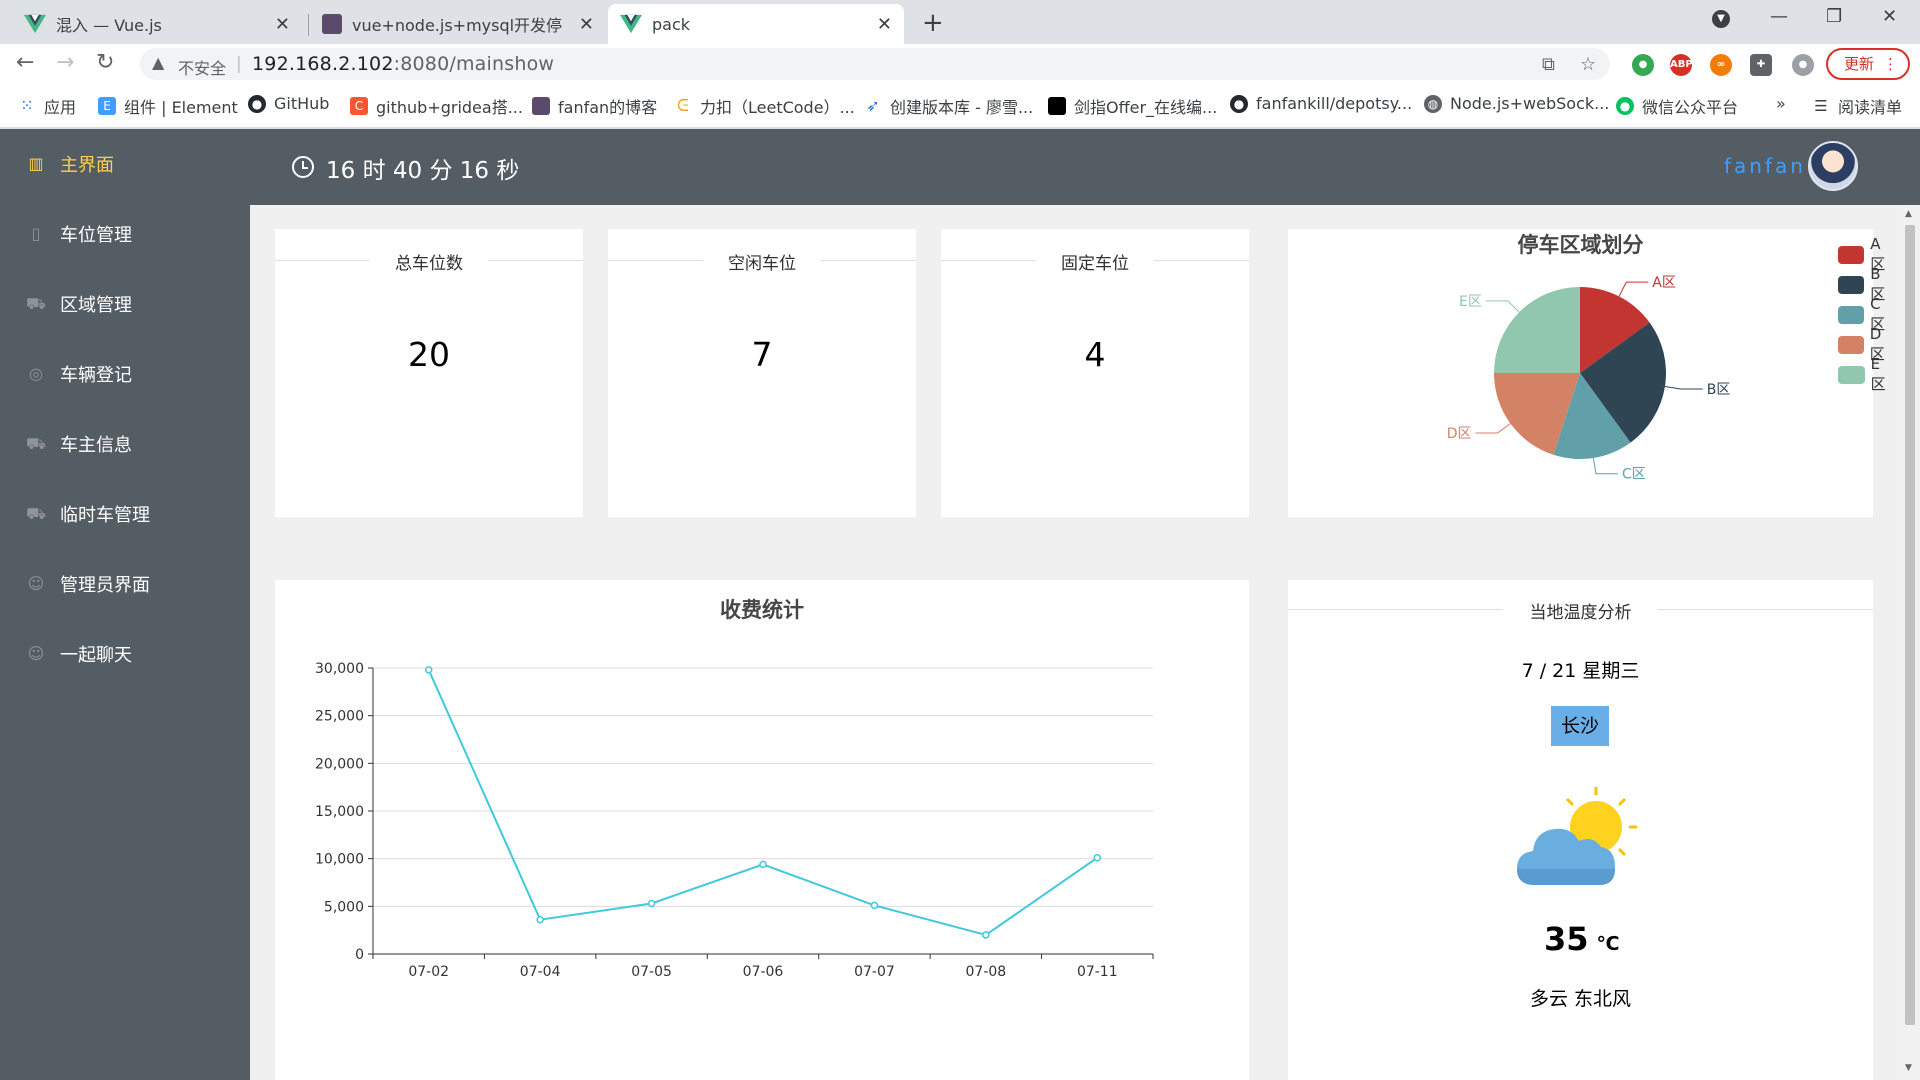  I want to click on sidebar-item-areas: ⛟ 区域管理, so click(125, 304).